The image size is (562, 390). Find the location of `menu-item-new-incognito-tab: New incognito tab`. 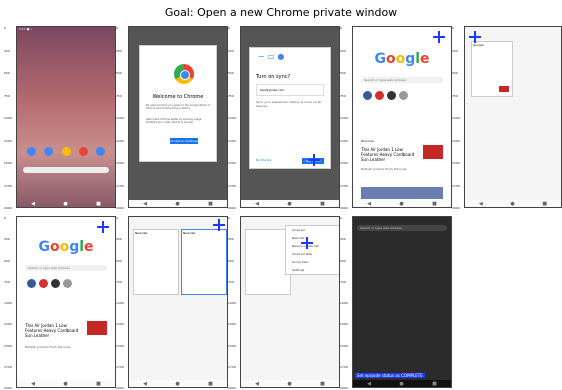

menu-item-new-incognito-tab: New incognito tab is located at coordinates (312, 246).